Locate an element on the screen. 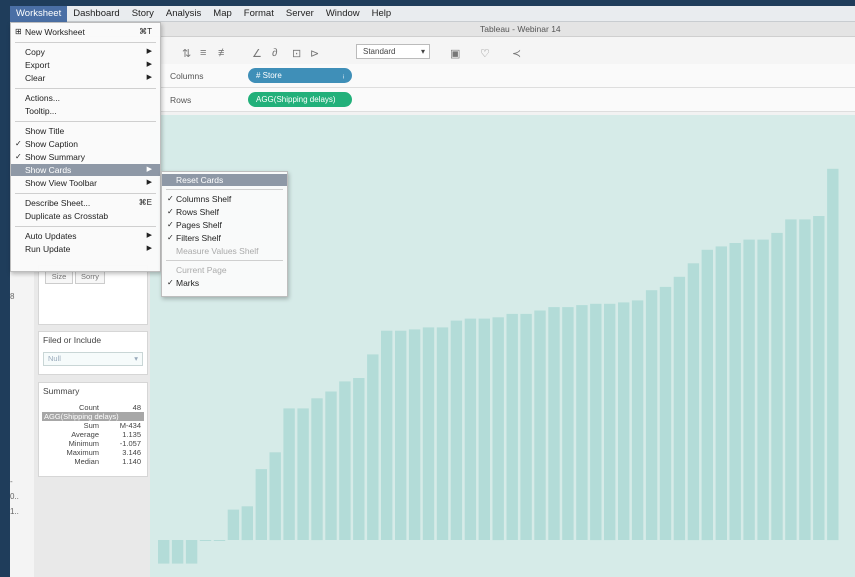 Image resolution: width=855 pixels, height=577 pixels. worksheet-menu-item: Show Cards ▶ is located at coordinates (85, 170).